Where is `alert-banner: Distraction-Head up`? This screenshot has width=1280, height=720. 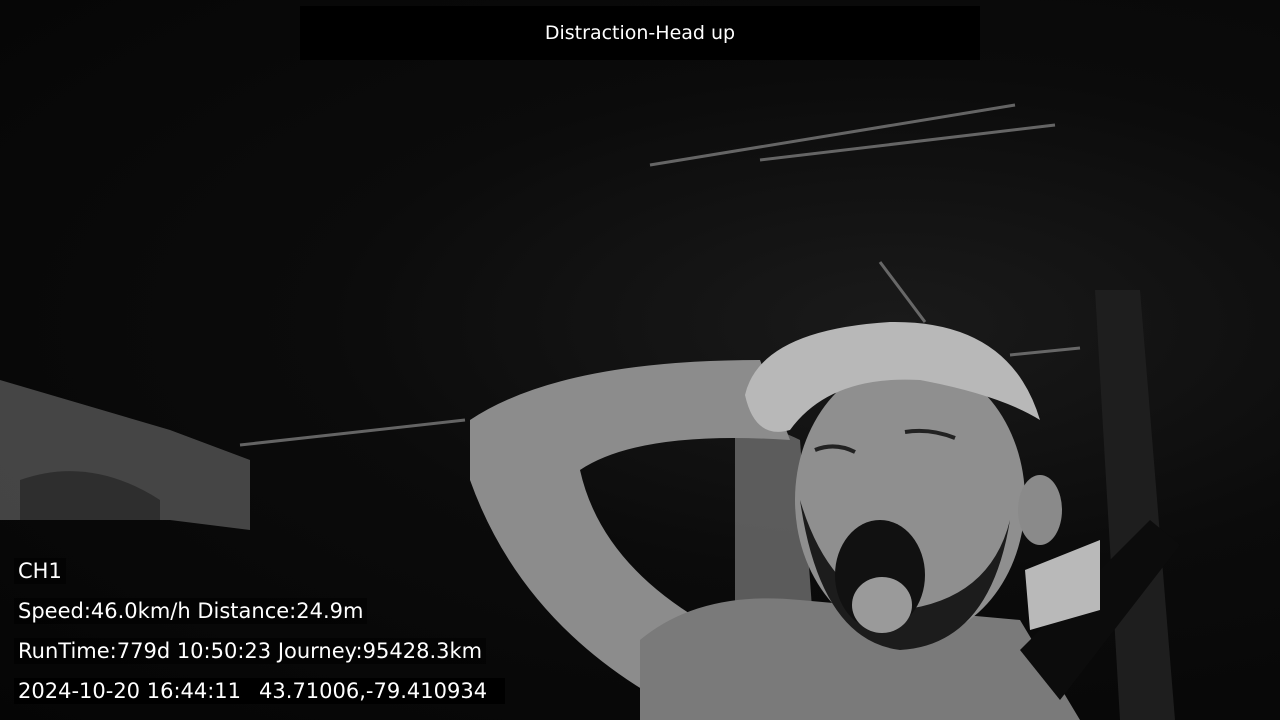 alert-banner: Distraction-Head up is located at coordinates (640, 33).